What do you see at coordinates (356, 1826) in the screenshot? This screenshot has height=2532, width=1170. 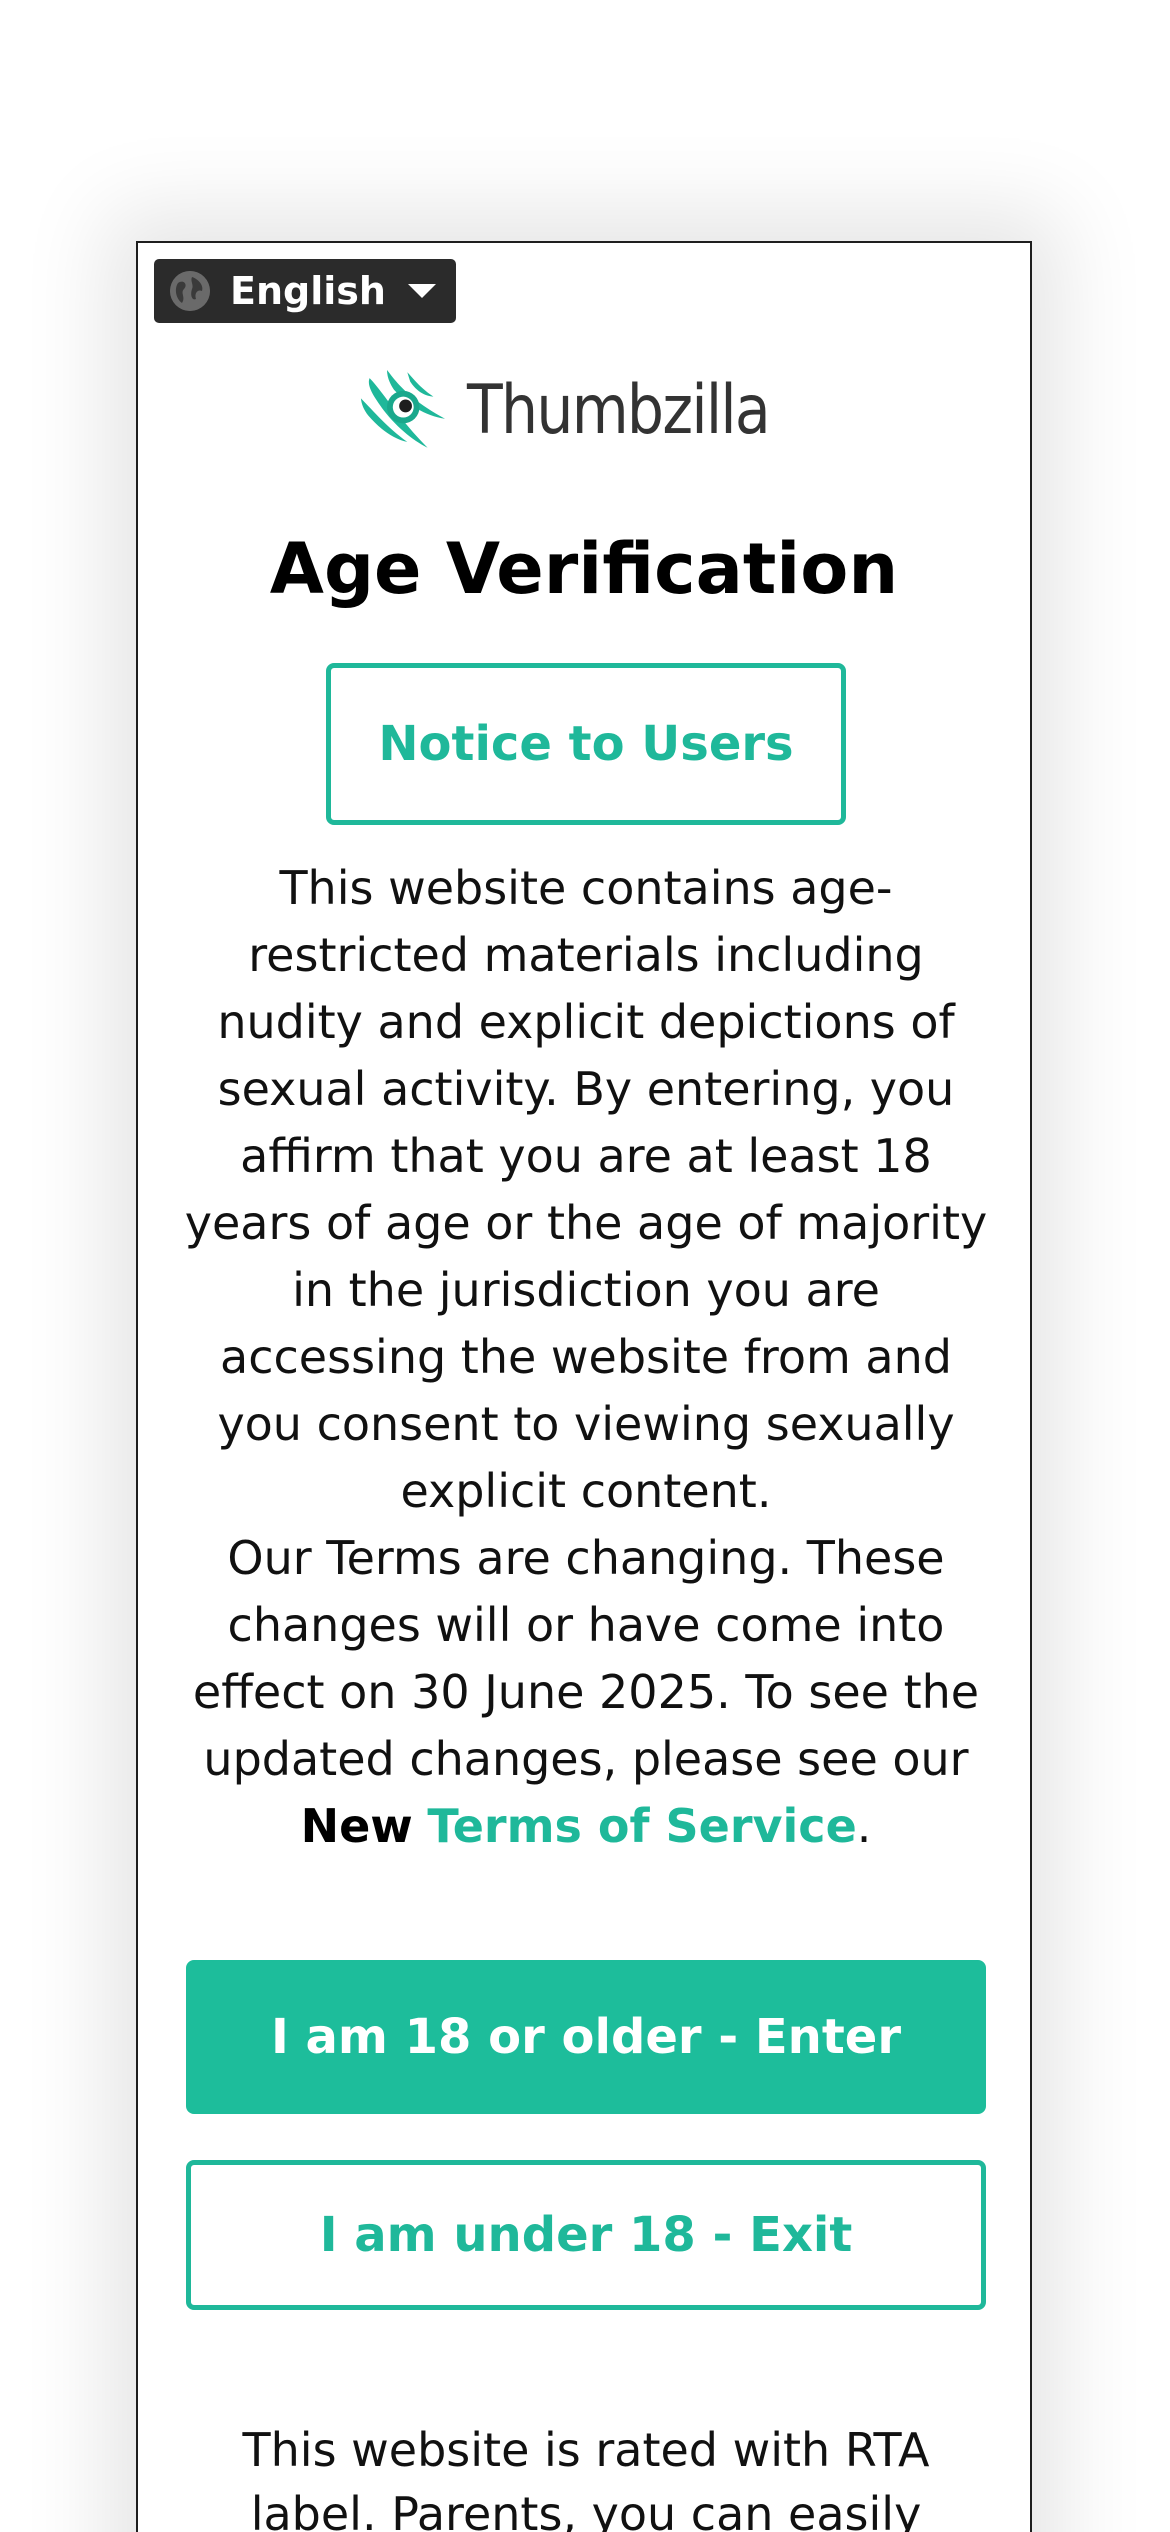 I see `new-label: New` at bounding box center [356, 1826].